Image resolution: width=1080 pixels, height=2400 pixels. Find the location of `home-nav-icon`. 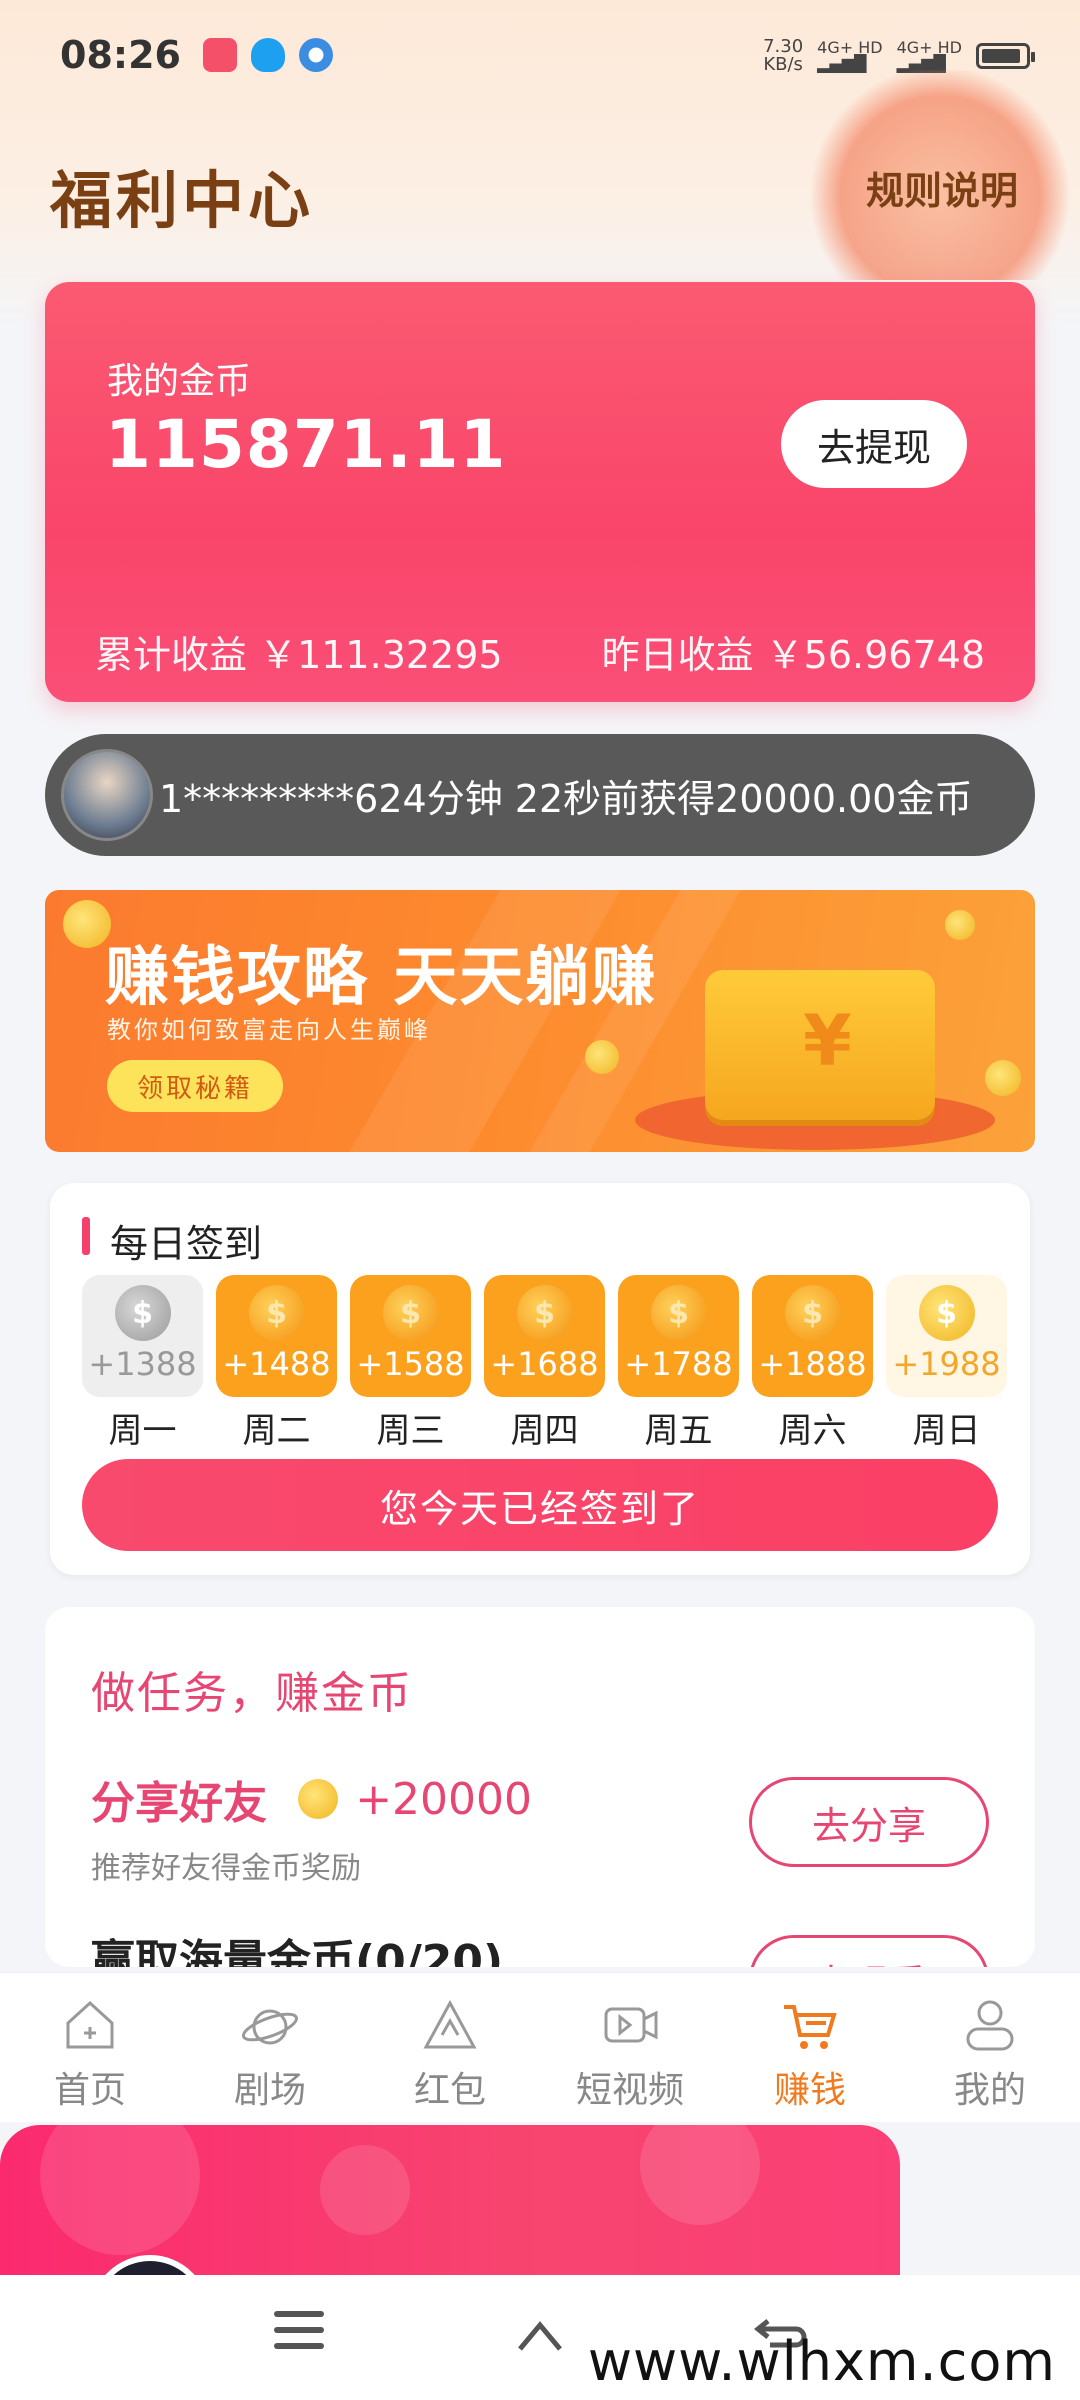

home-nav-icon is located at coordinates (540, 2335).